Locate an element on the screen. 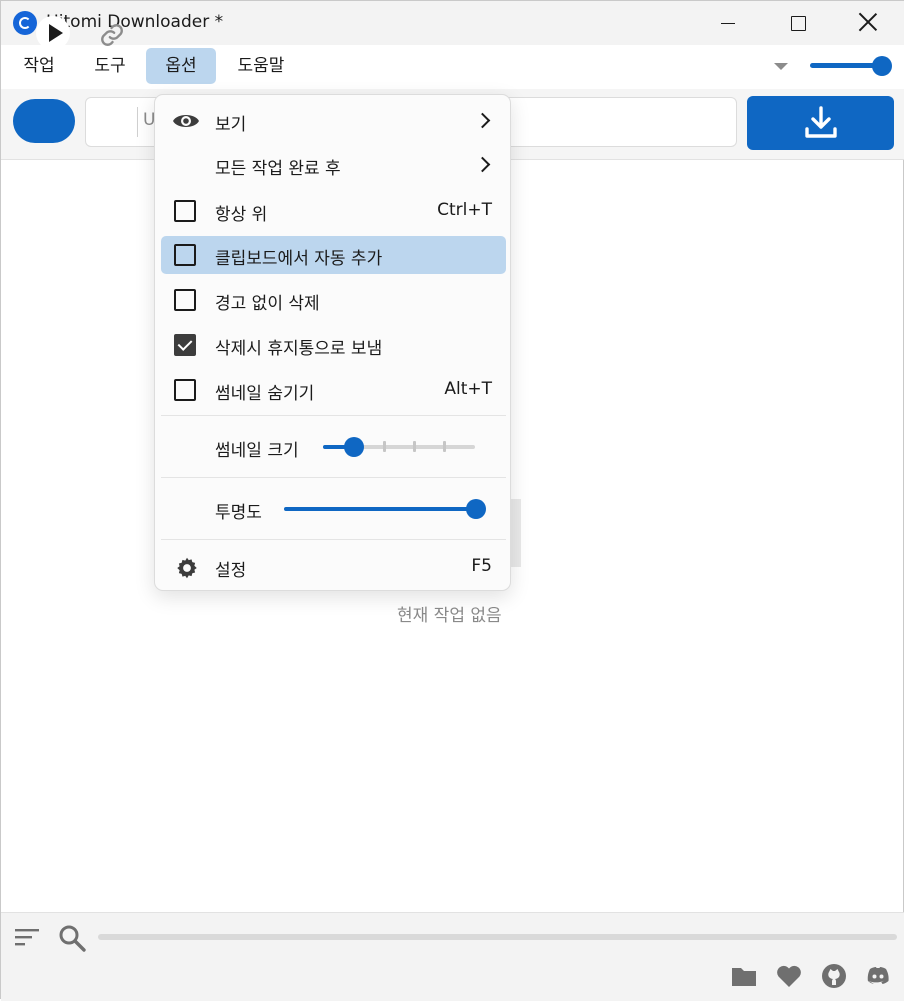  folder-icon is located at coordinates (744, 976).